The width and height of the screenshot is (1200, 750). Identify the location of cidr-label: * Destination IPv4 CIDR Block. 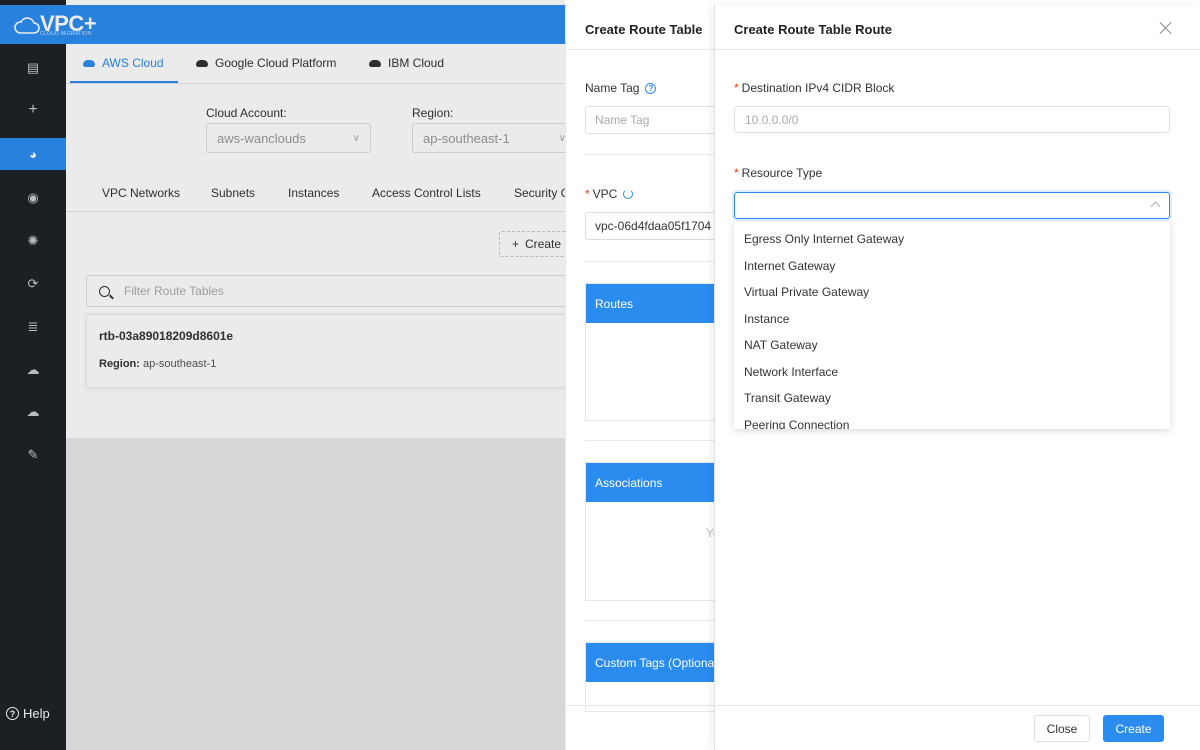
(814, 88).